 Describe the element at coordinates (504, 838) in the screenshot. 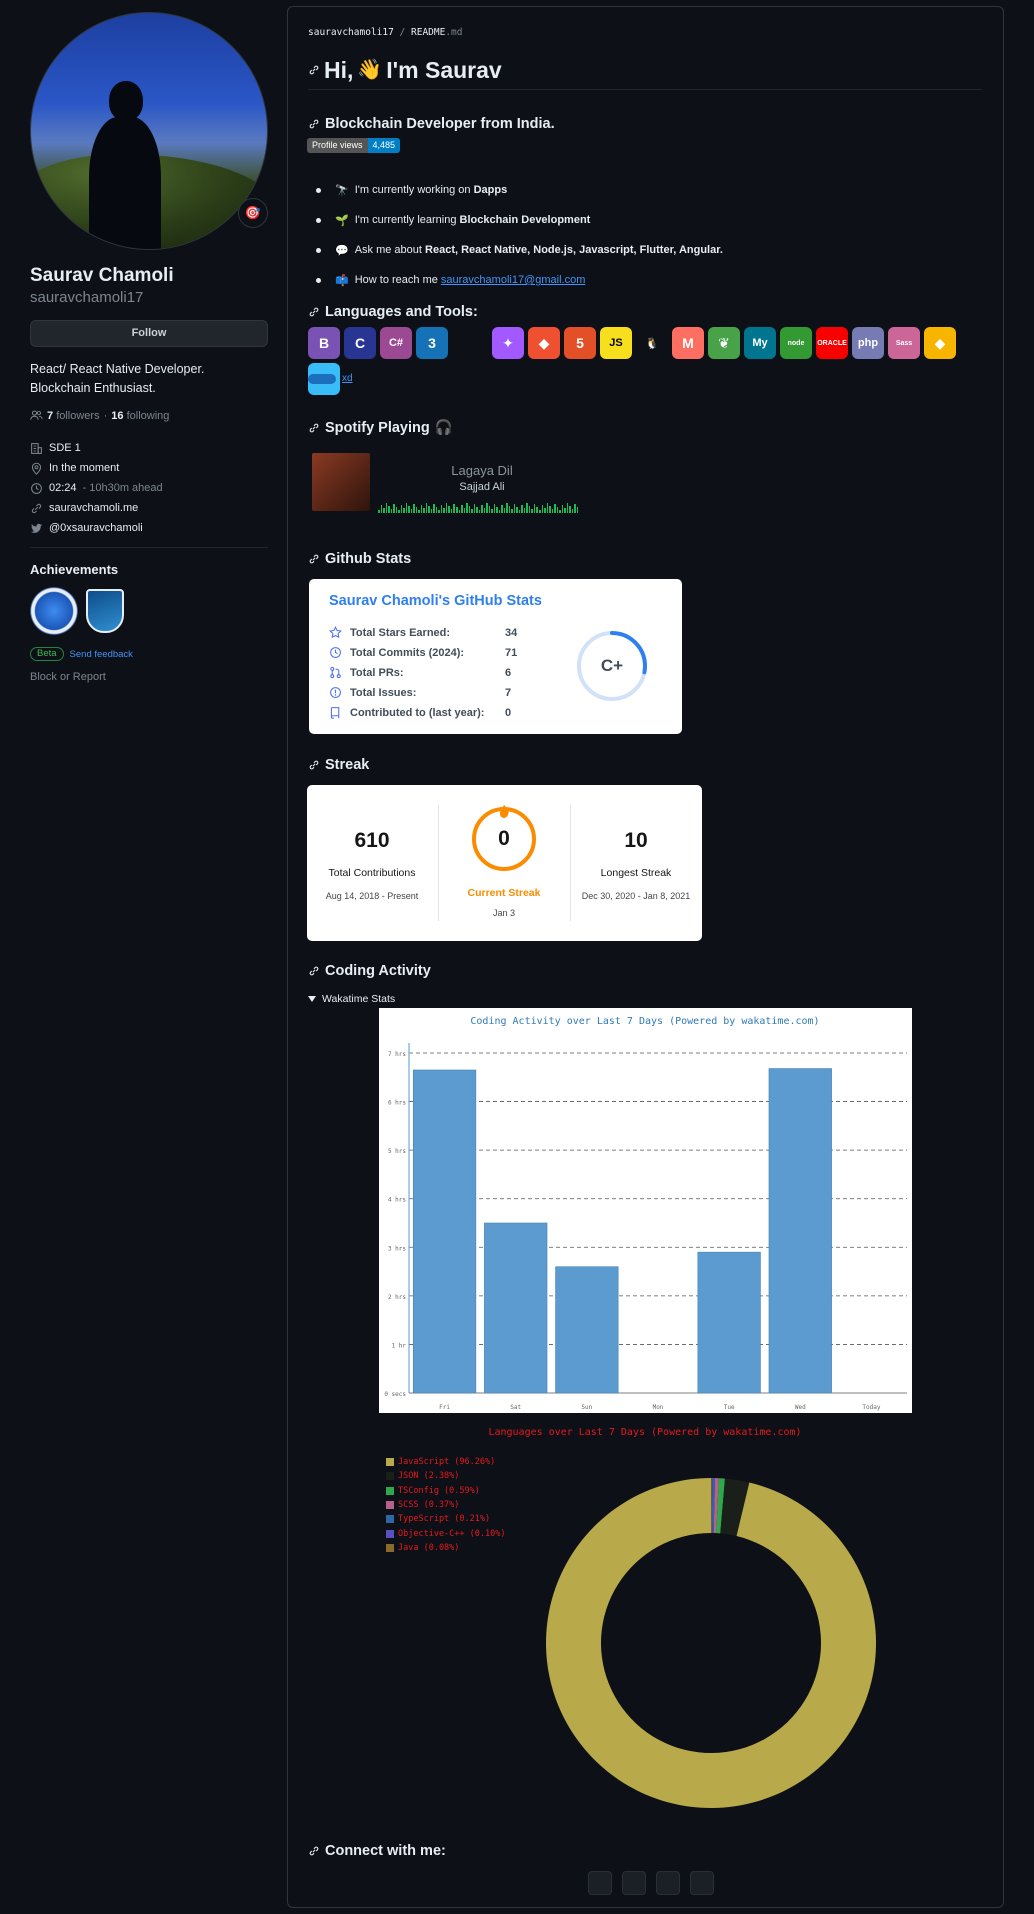

I see `current-streak-value: 0` at that location.